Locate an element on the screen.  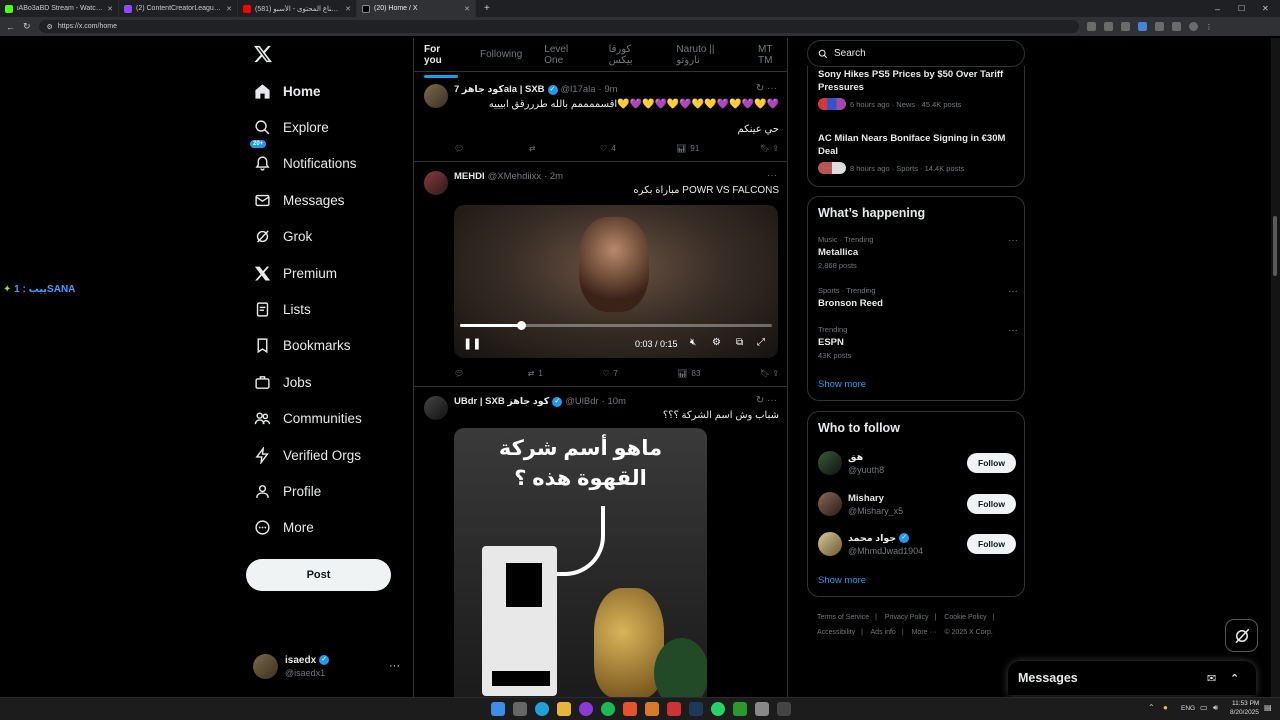
nav-notifications: 20+ Notifications is located at coordinates (328, 160).